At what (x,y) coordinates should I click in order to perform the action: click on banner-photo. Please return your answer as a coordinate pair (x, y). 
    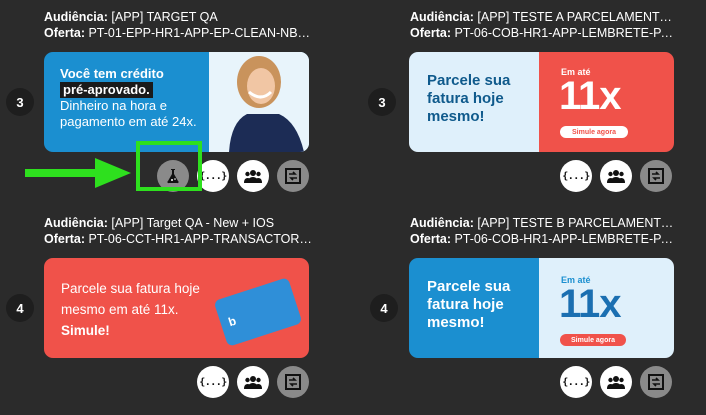
    Looking at the image, I should click on (259, 102).